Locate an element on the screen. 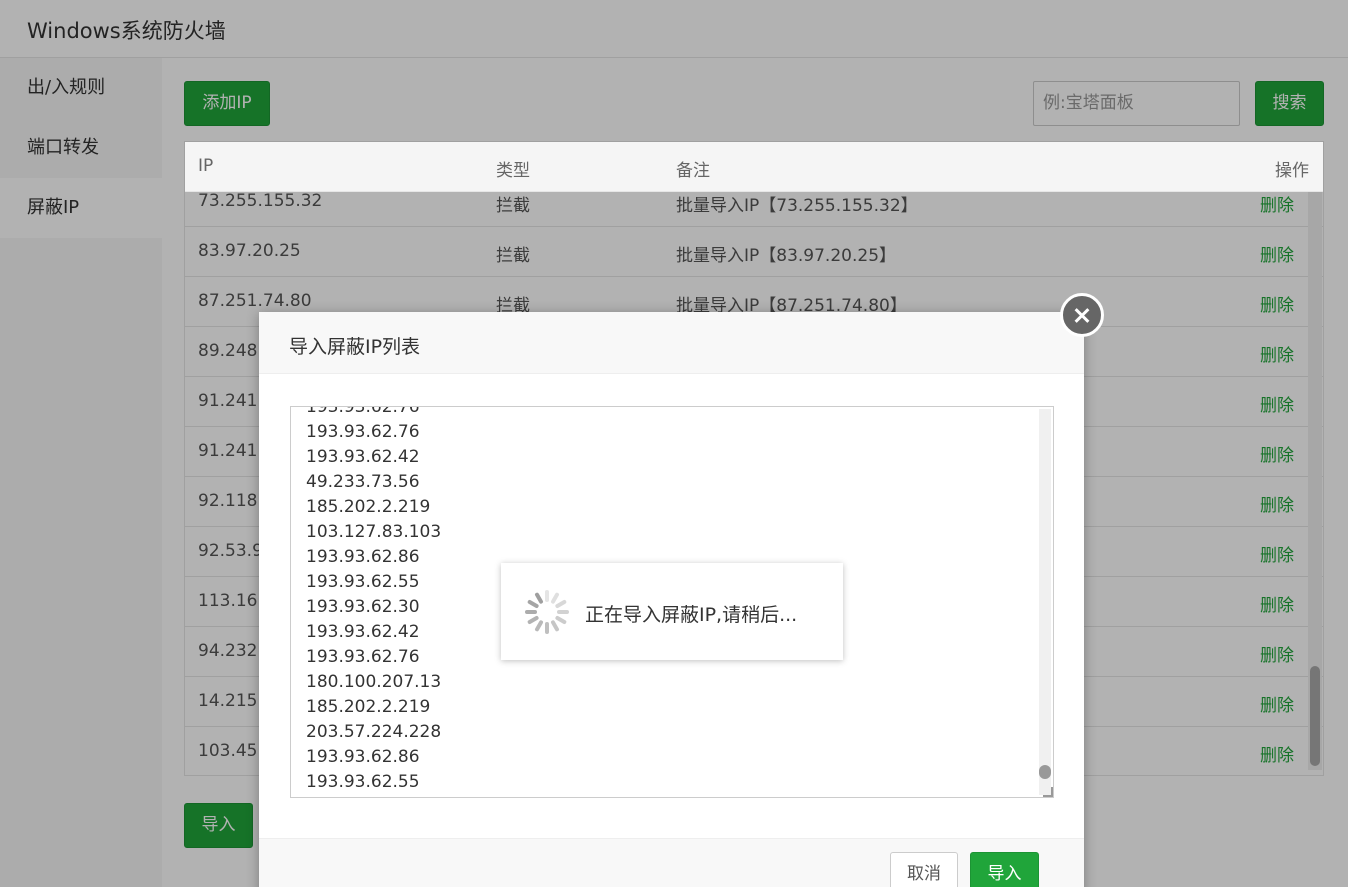 The height and width of the screenshot is (887, 1348). spinner-icon is located at coordinates (547, 612).